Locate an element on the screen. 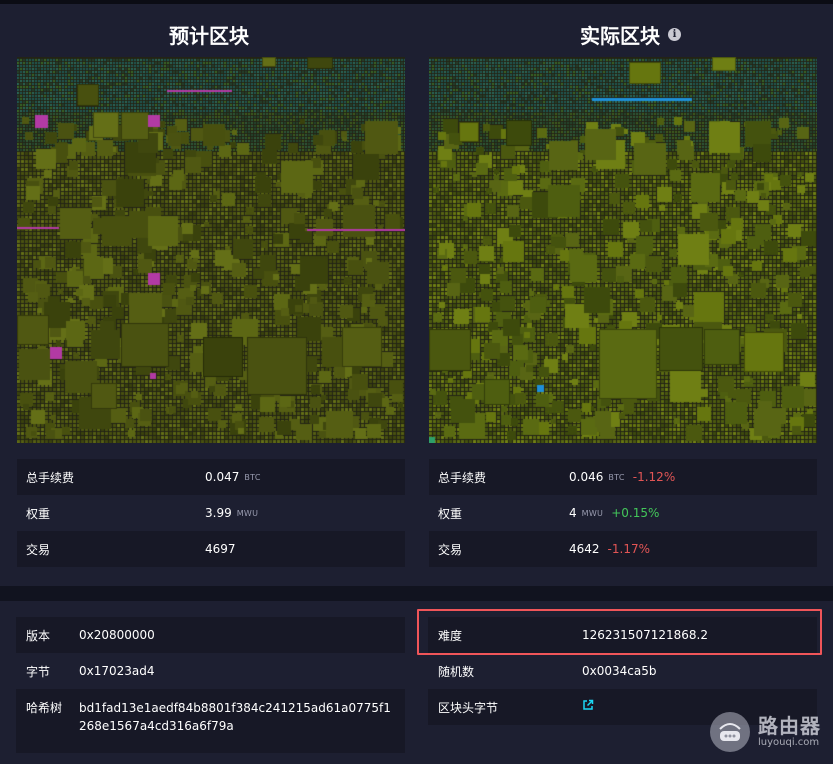 The width and height of the screenshot is (833, 764). fee-value: 0.046 is located at coordinates (586, 477).